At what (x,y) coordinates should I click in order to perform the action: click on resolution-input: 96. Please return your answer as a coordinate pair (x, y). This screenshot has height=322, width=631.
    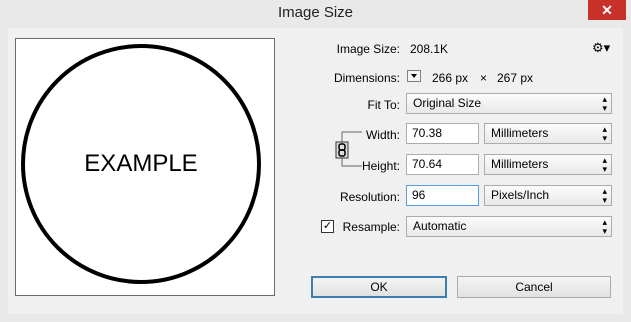
    Looking at the image, I should click on (442, 195).